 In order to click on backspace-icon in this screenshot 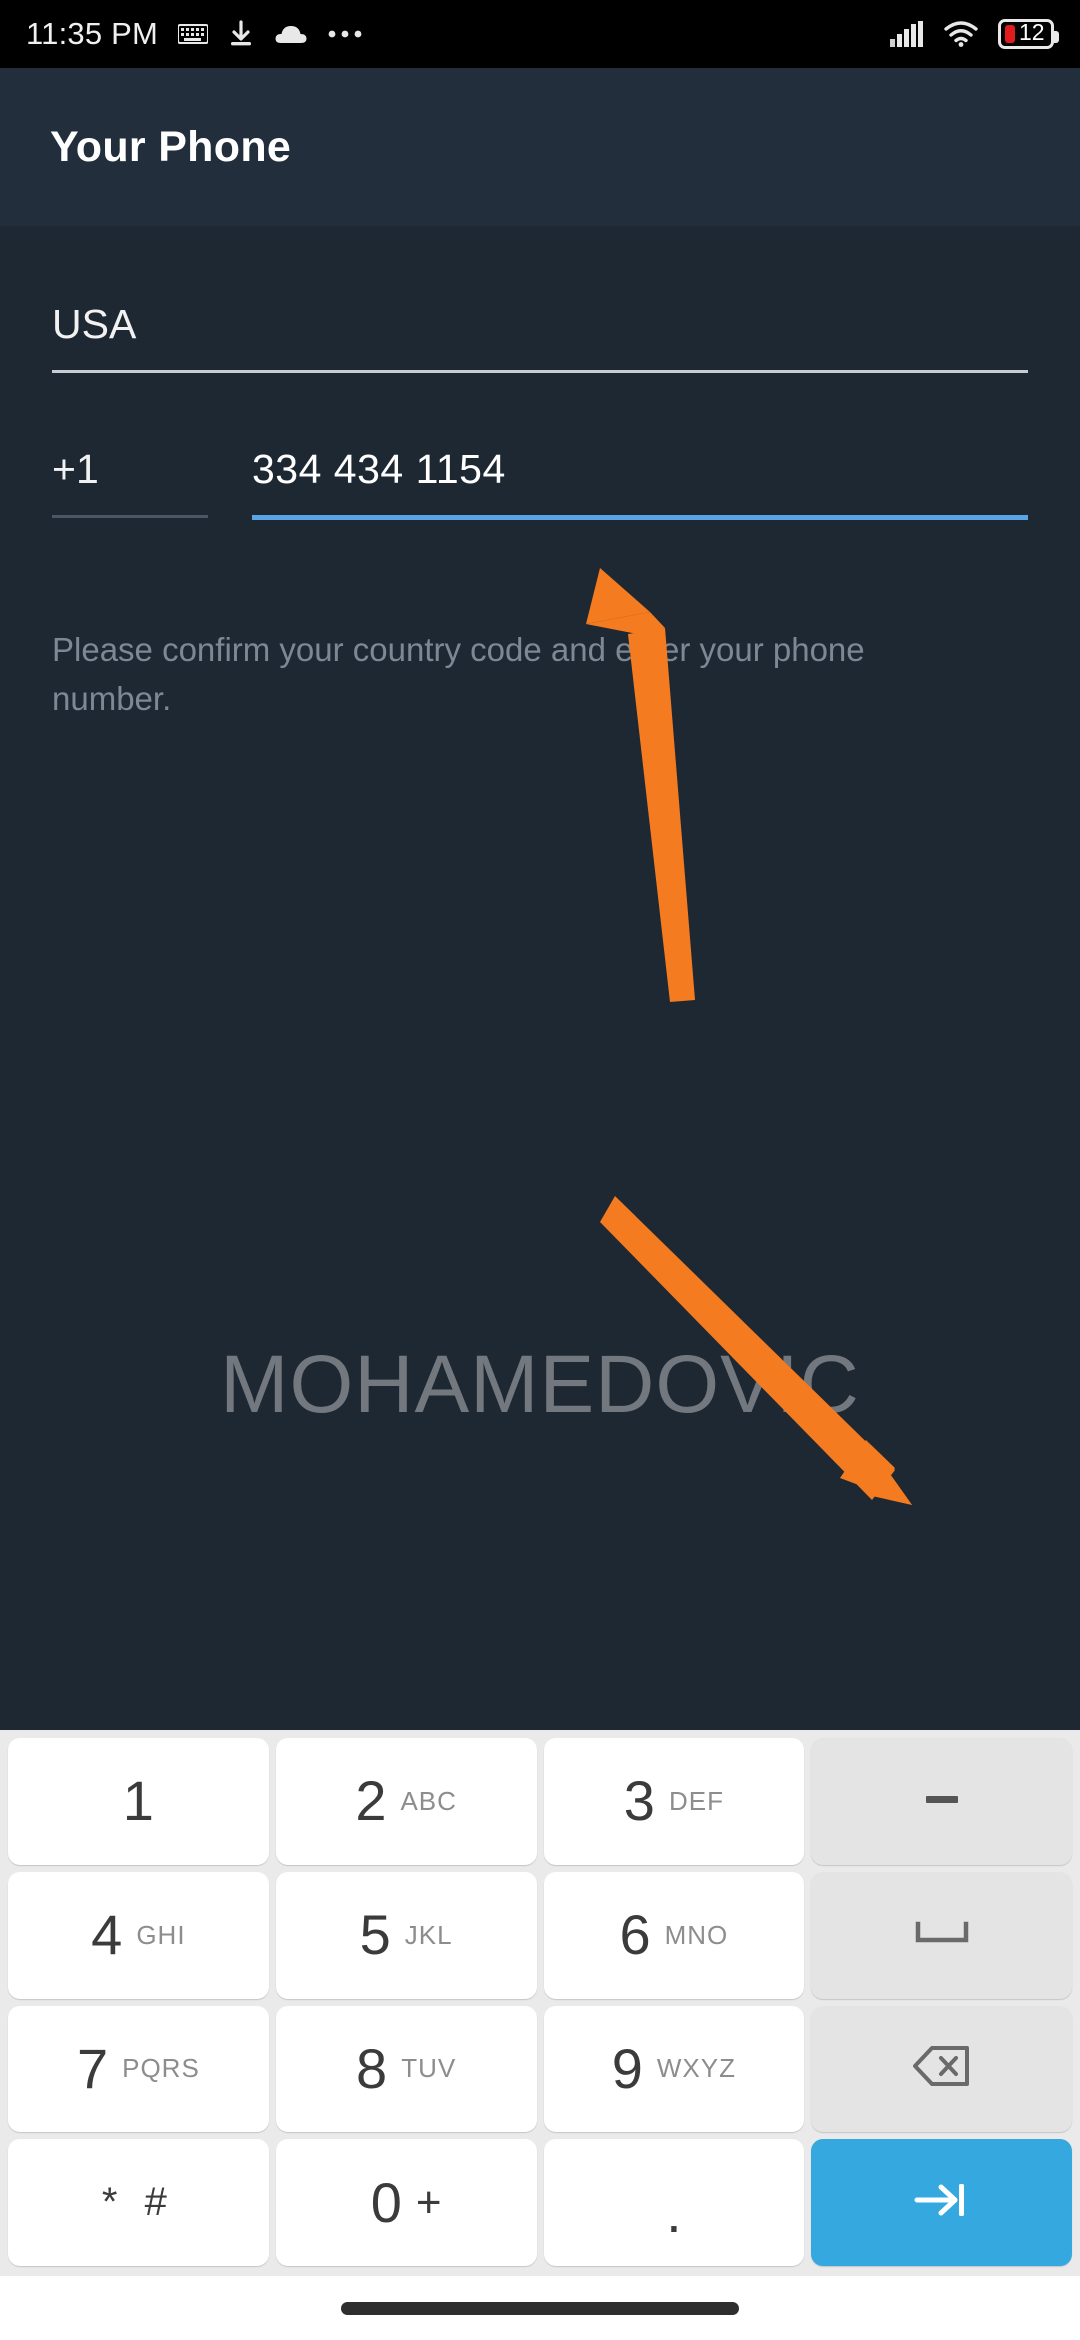, I will do `click(942, 2068)`.